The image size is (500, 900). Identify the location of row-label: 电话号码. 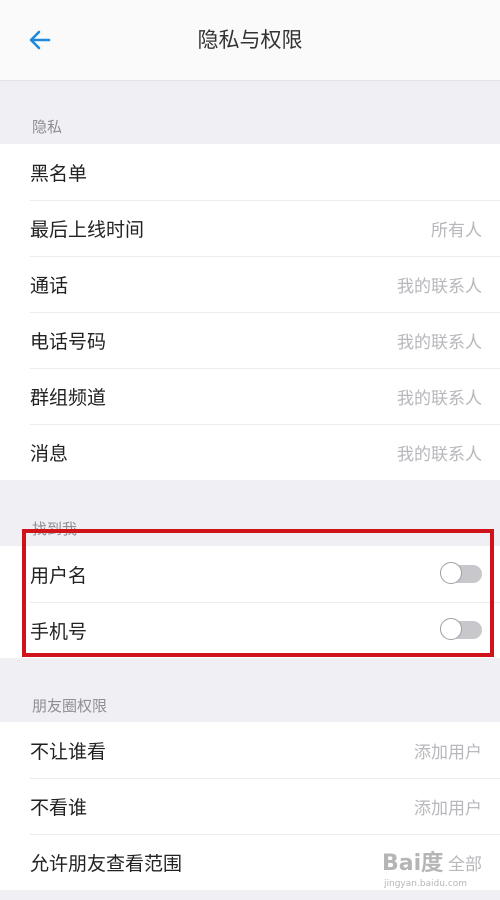
(68, 341).